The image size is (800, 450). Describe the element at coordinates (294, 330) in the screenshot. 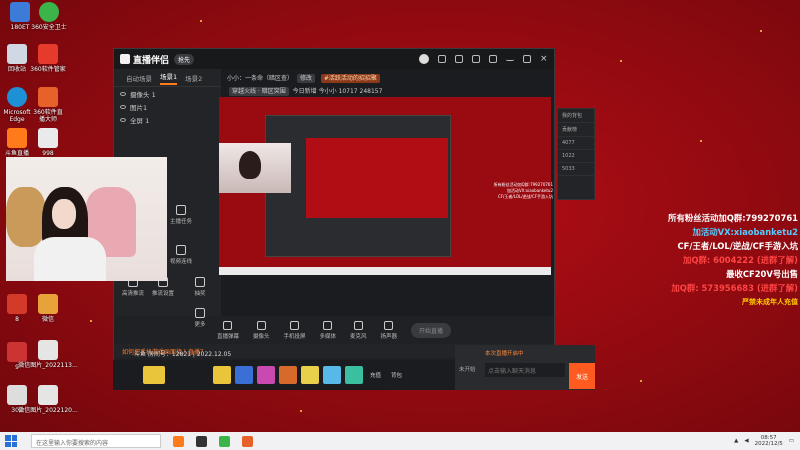

I see `phone-cast-button: 手机投屏` at that location.